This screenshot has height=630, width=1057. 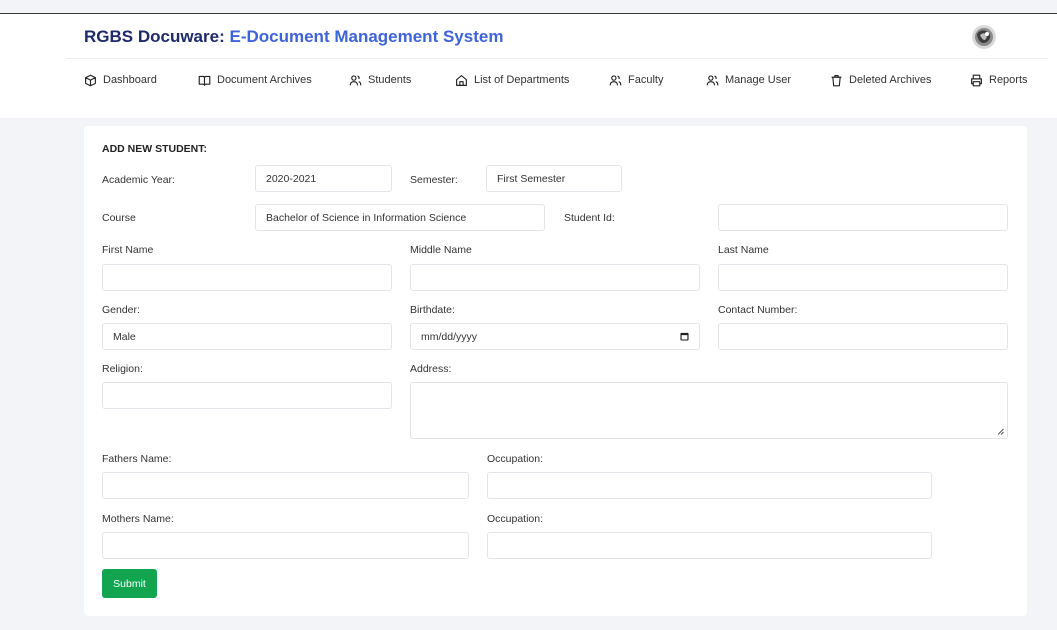 I want to click on resize-handle-icon, so click(x=1000, y=431).